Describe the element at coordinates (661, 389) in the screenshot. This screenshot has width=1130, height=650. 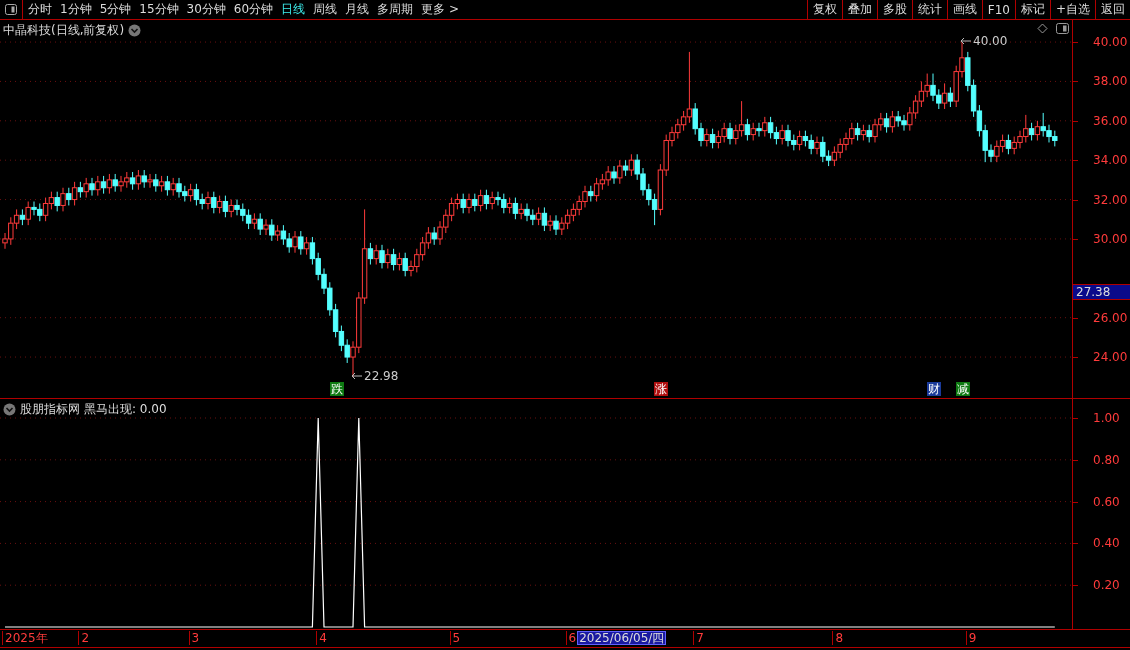
I see `event-badge: 涨` at that location.